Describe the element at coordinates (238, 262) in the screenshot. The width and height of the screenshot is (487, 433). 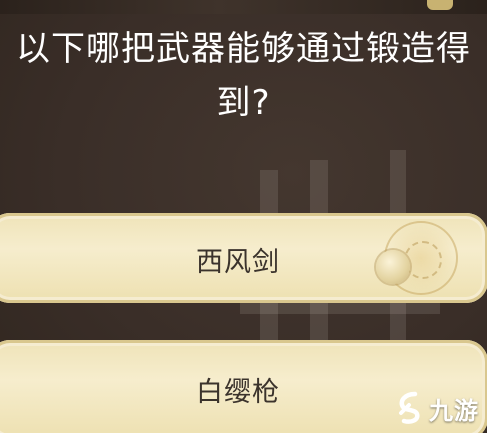
I see `answer-option-1-label: 西风剑` at that location.